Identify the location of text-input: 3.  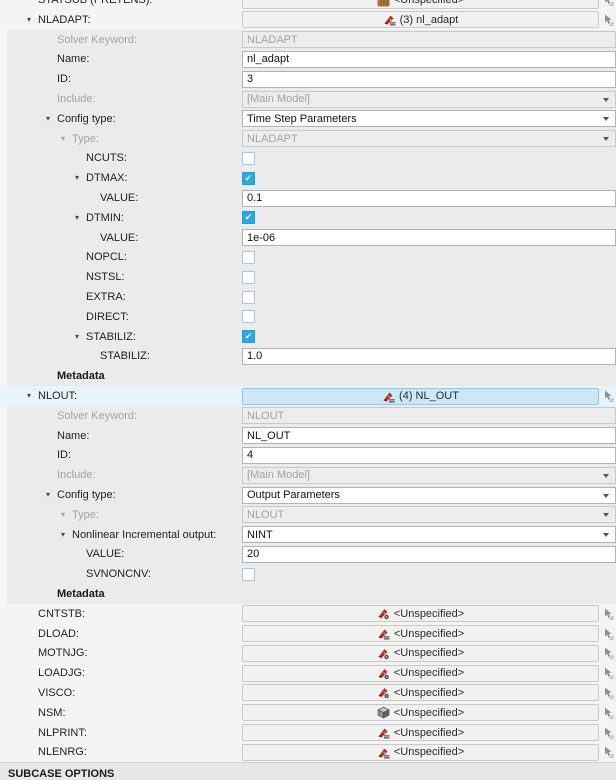
(429, 79).